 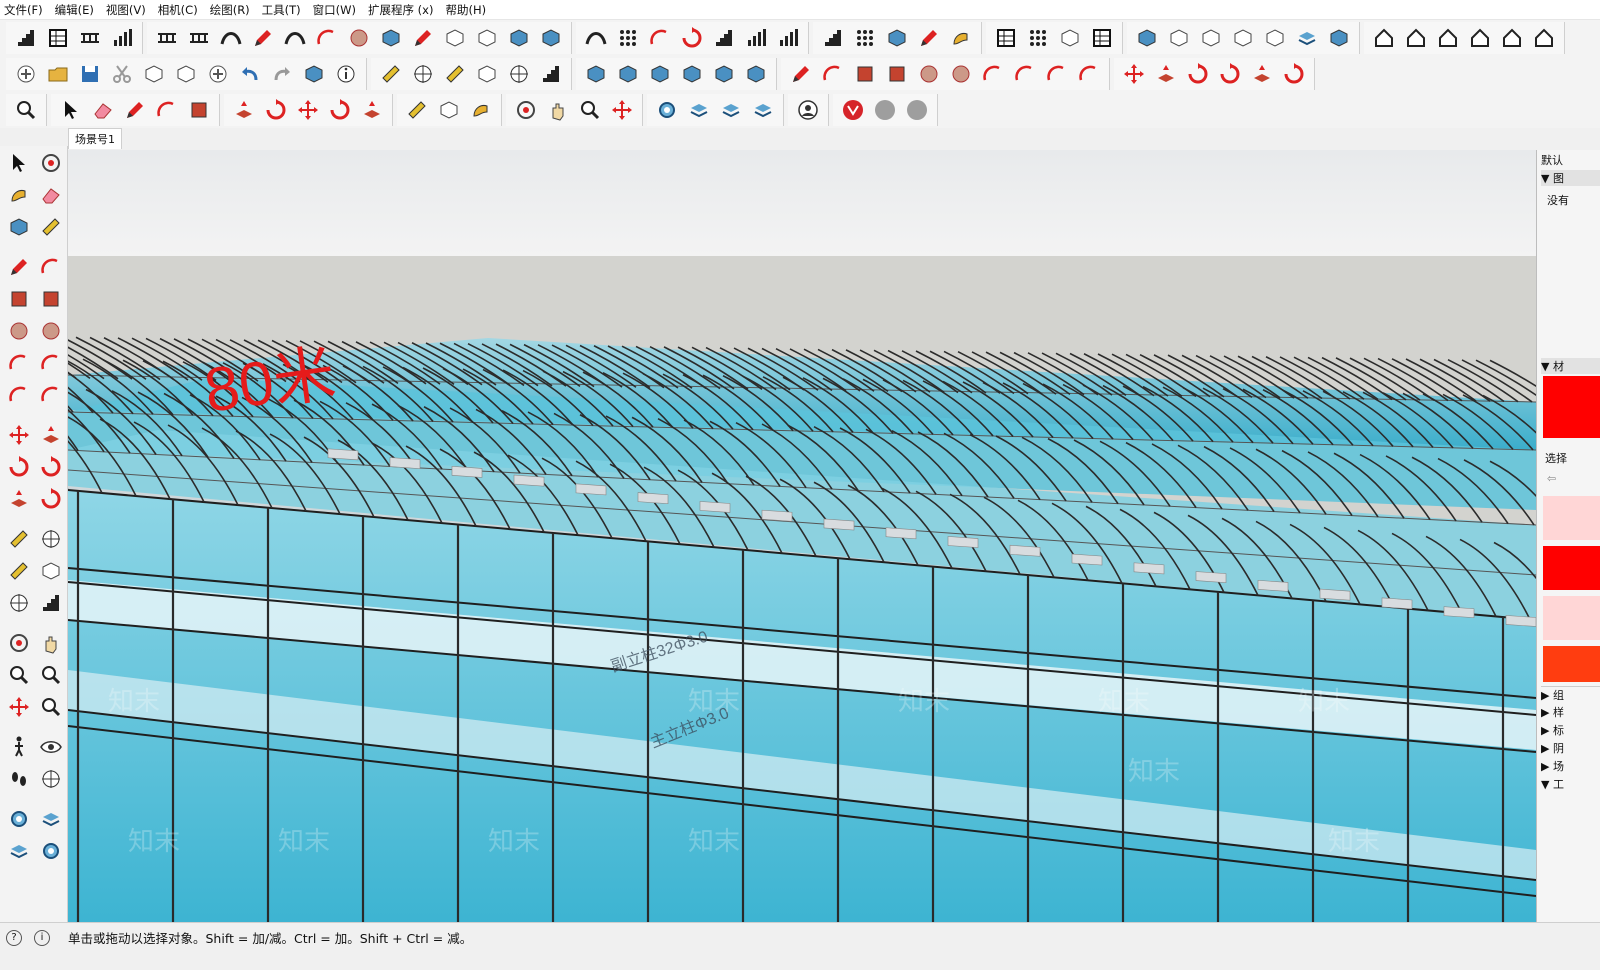 I want to click on save-icon, so click(x=90, y=74).